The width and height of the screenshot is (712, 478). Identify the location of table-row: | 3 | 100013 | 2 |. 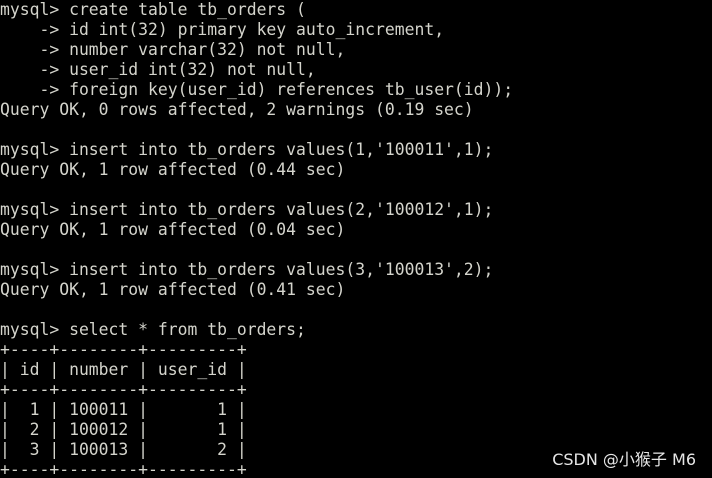
(123, 449).